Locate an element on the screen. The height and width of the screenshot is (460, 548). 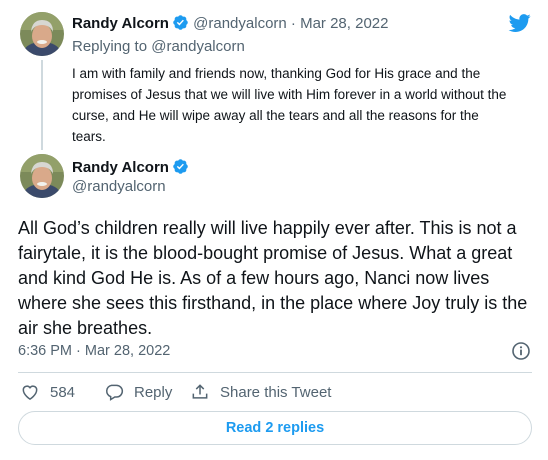
share-arrow-icon is located at coordinates (205, 392).